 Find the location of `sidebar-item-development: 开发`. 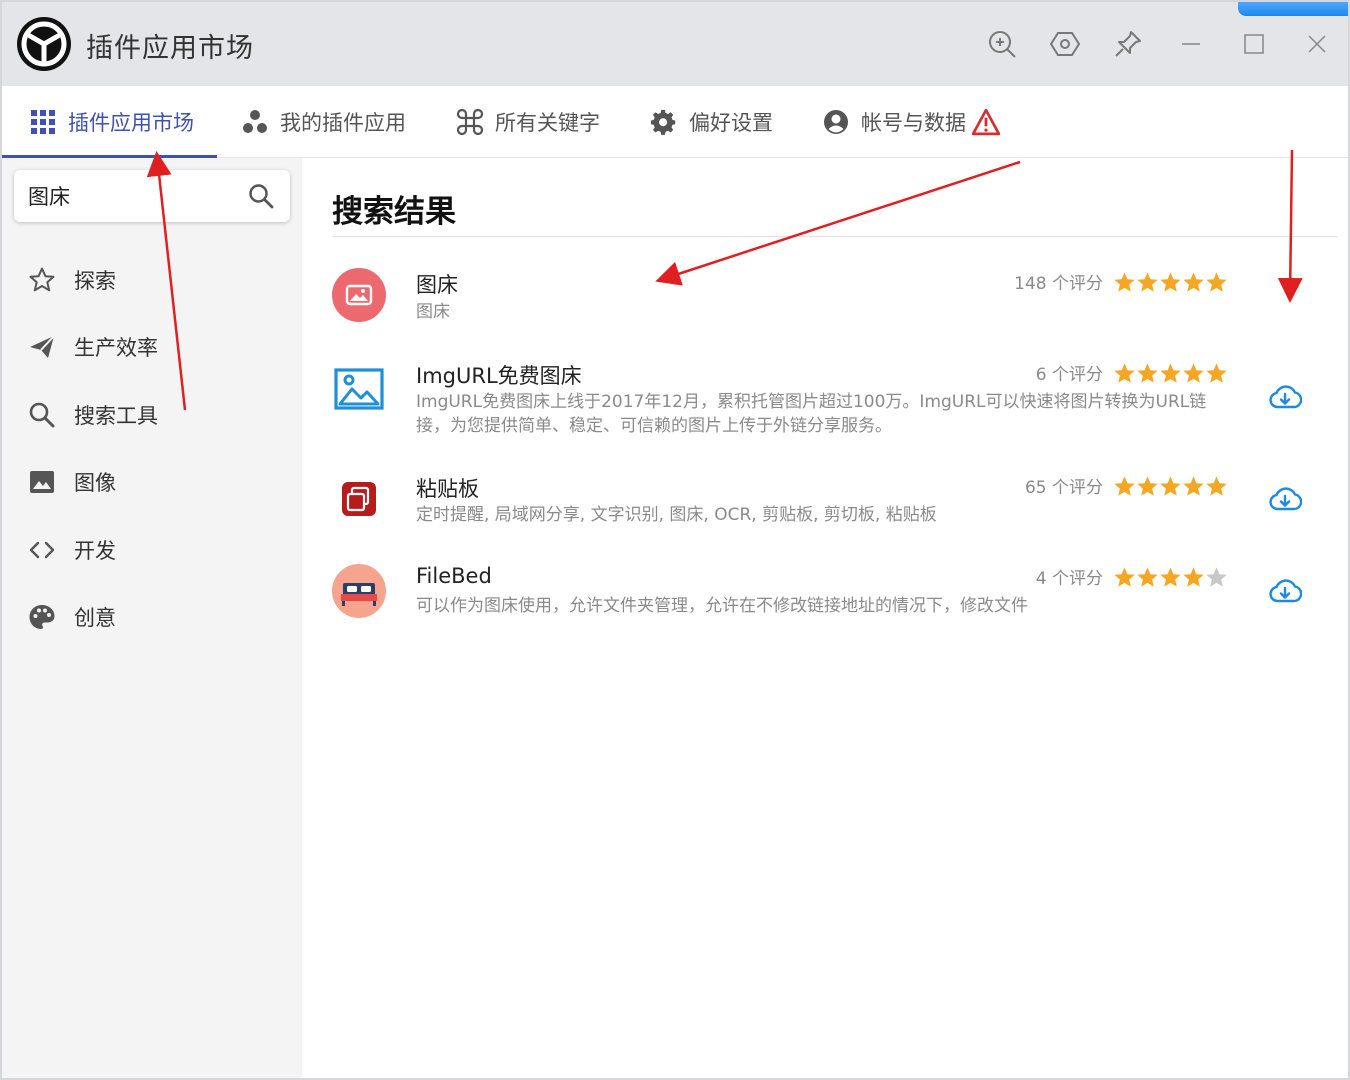

sidebar-item-development: 开发 is located at coordinates (152, 550).